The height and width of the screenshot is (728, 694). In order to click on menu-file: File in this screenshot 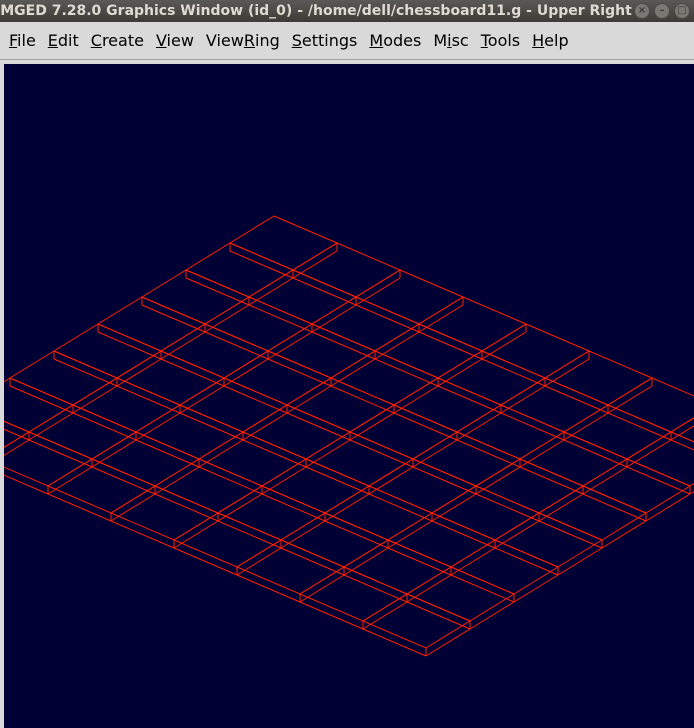, I will do `click(22, 40)`.